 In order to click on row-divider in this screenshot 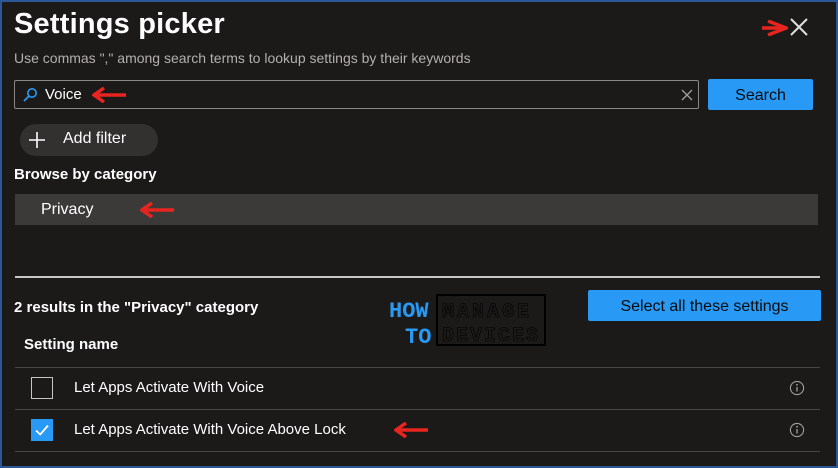, I will do `click(417, 451)`.